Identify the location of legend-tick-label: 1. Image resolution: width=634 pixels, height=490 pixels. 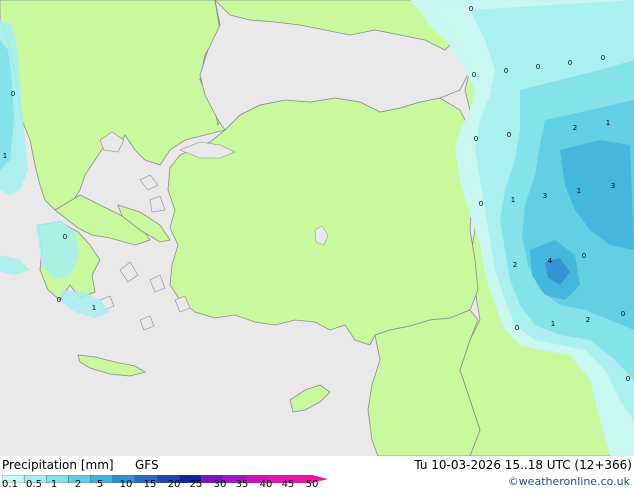
(54, 484).